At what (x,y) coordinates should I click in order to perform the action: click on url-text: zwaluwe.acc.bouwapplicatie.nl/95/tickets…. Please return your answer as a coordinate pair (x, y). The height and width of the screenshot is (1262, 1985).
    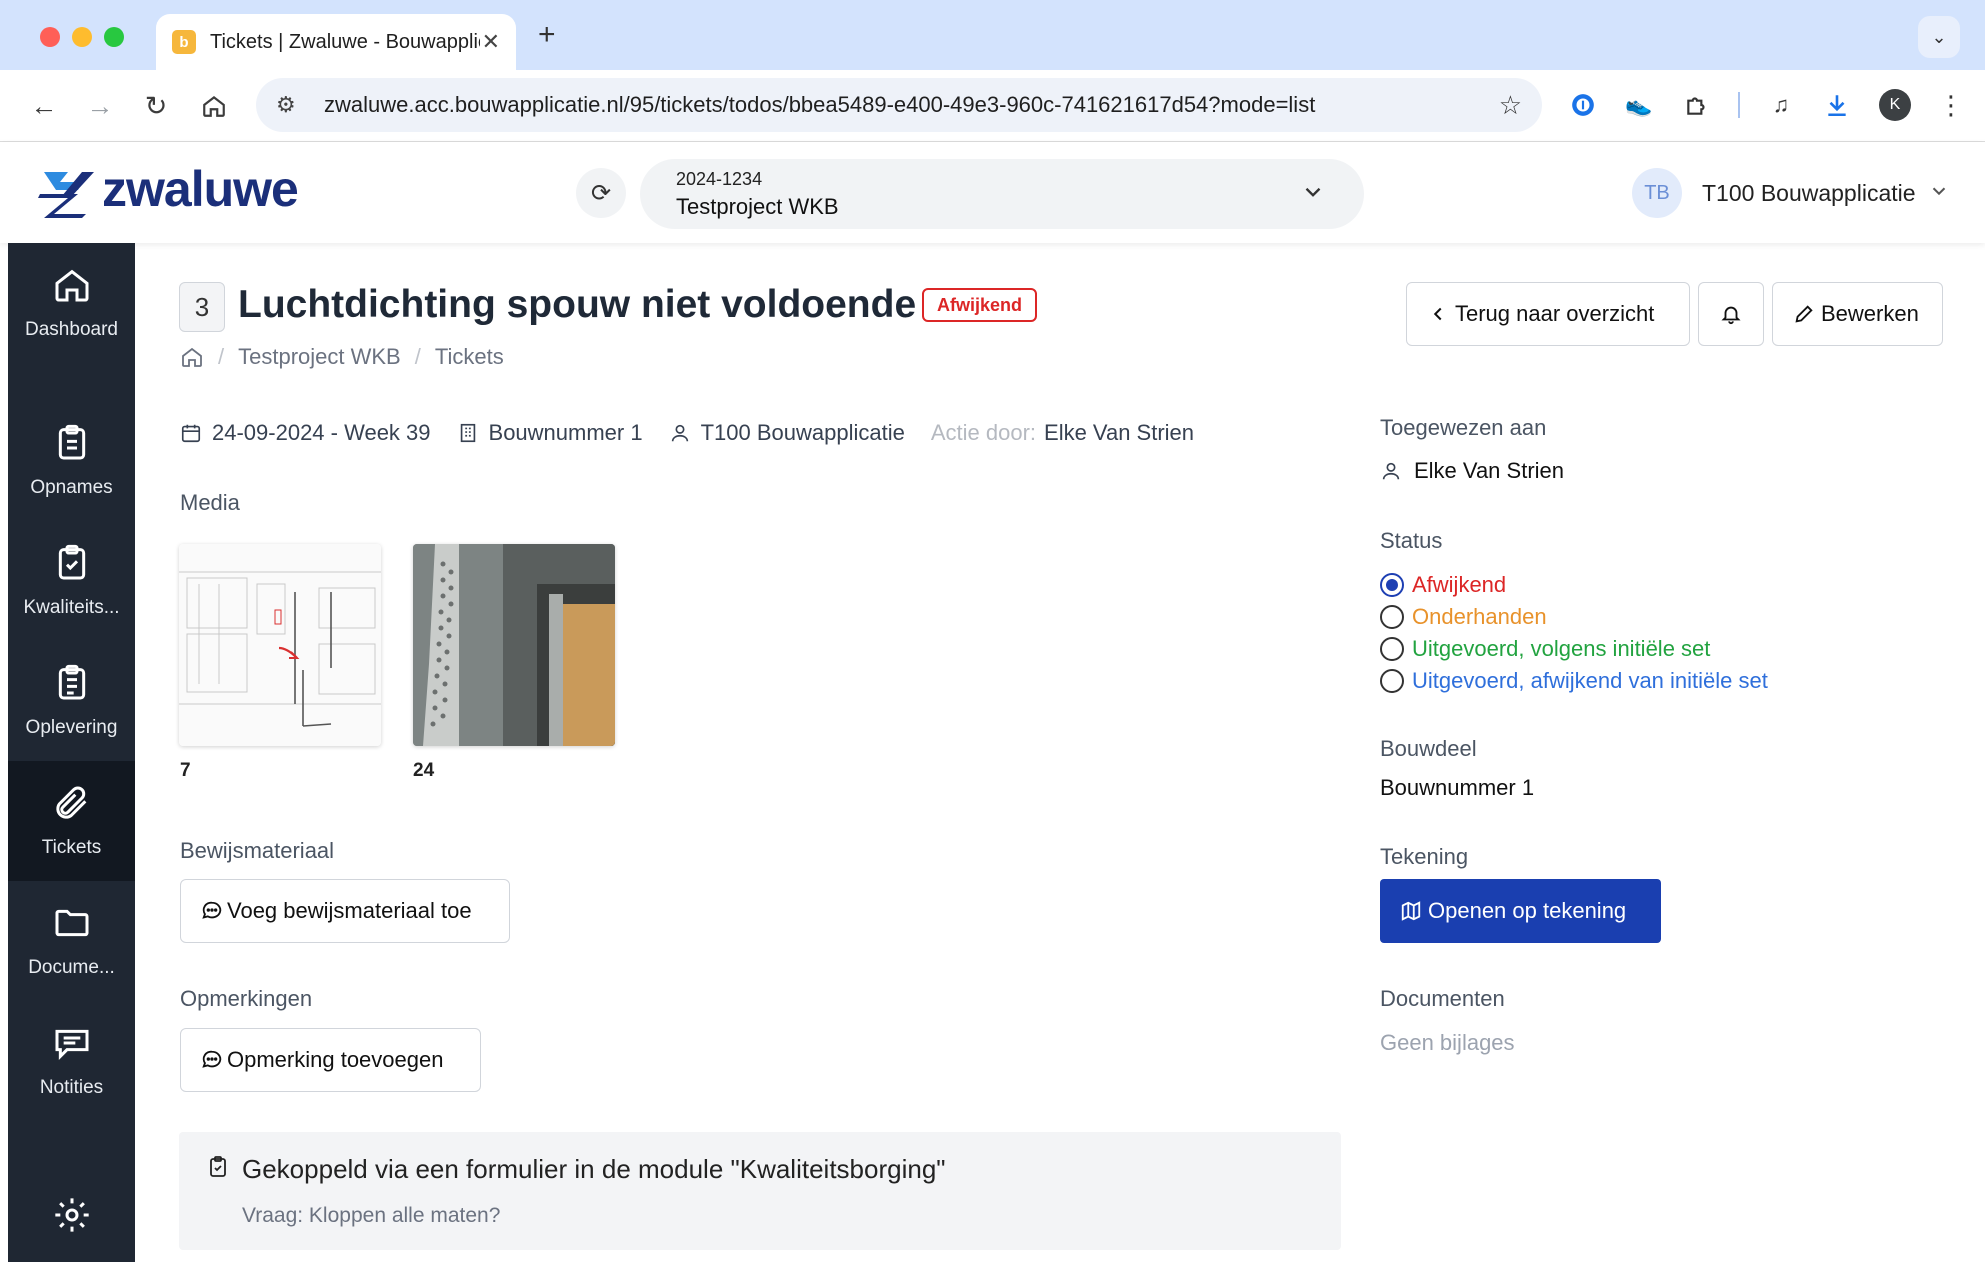
    Looking at the image, I should click on (820, 104).